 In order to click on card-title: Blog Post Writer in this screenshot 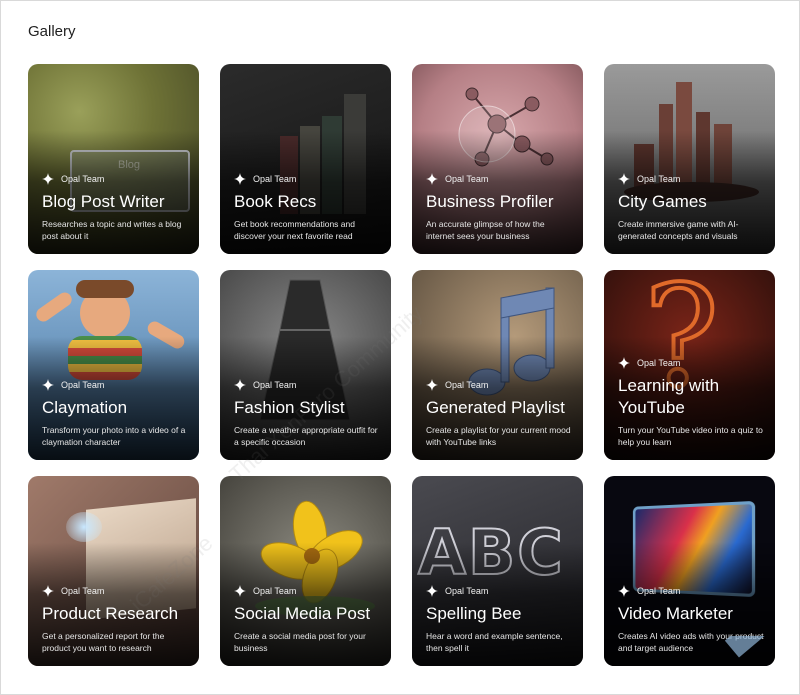, I will do `click(103, 201)`.